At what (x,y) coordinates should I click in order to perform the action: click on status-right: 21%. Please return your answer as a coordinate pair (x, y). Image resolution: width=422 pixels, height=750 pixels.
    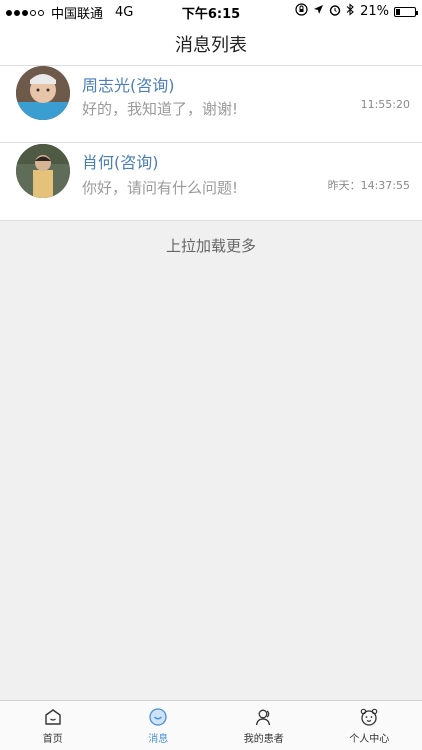
    Looking at the image, I should click on (356, 11).